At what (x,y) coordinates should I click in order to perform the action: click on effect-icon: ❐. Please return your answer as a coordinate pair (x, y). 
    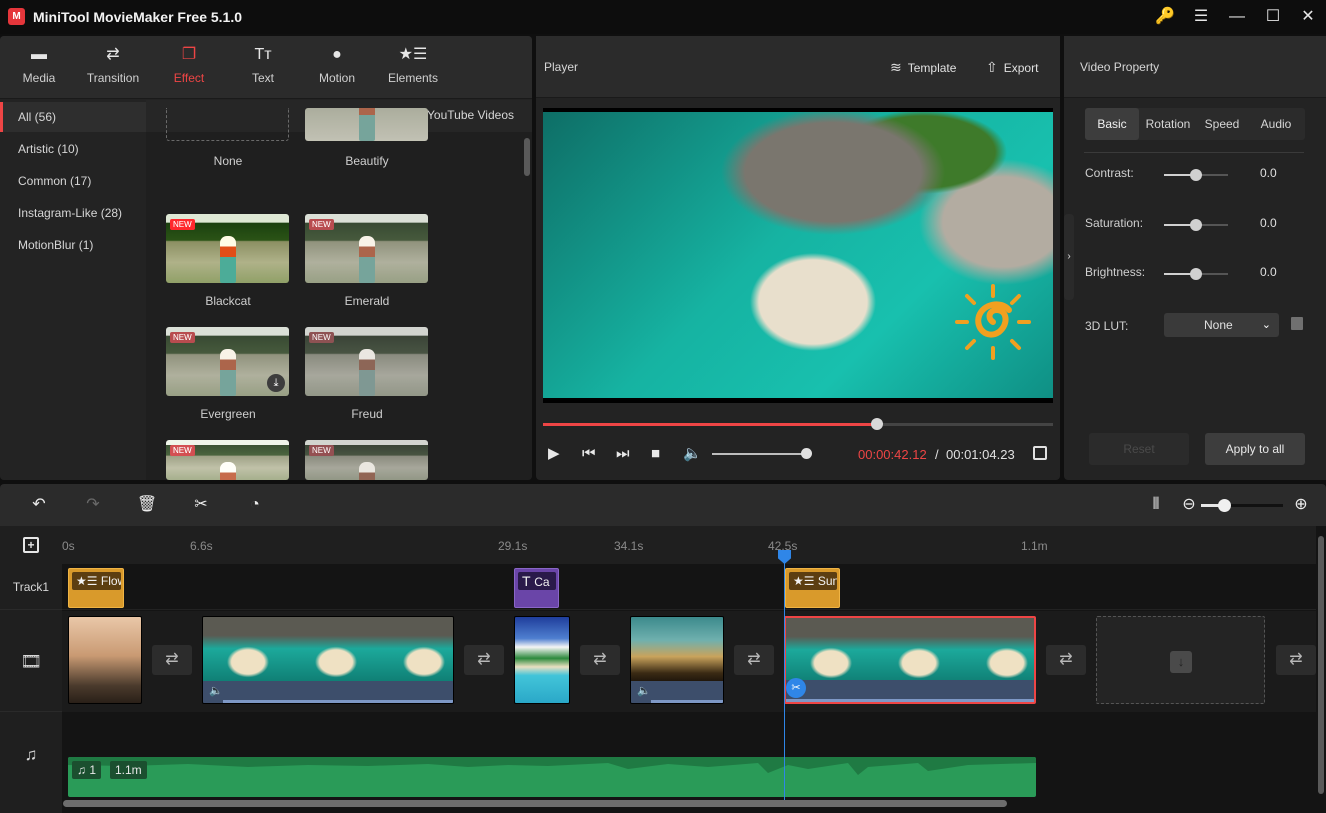
    Looking at the image, I should click on (189, 54).